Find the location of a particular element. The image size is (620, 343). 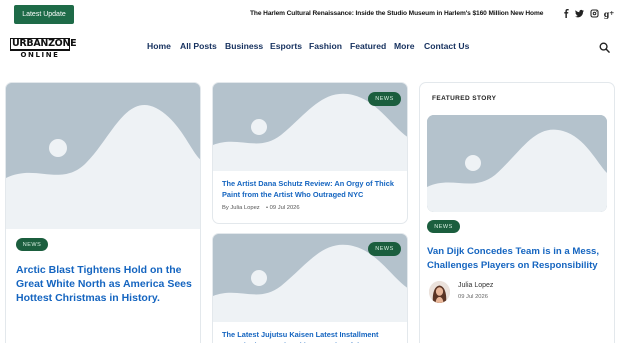

date-text: 09 Jul 2026 is located at coordinates (284, 208).